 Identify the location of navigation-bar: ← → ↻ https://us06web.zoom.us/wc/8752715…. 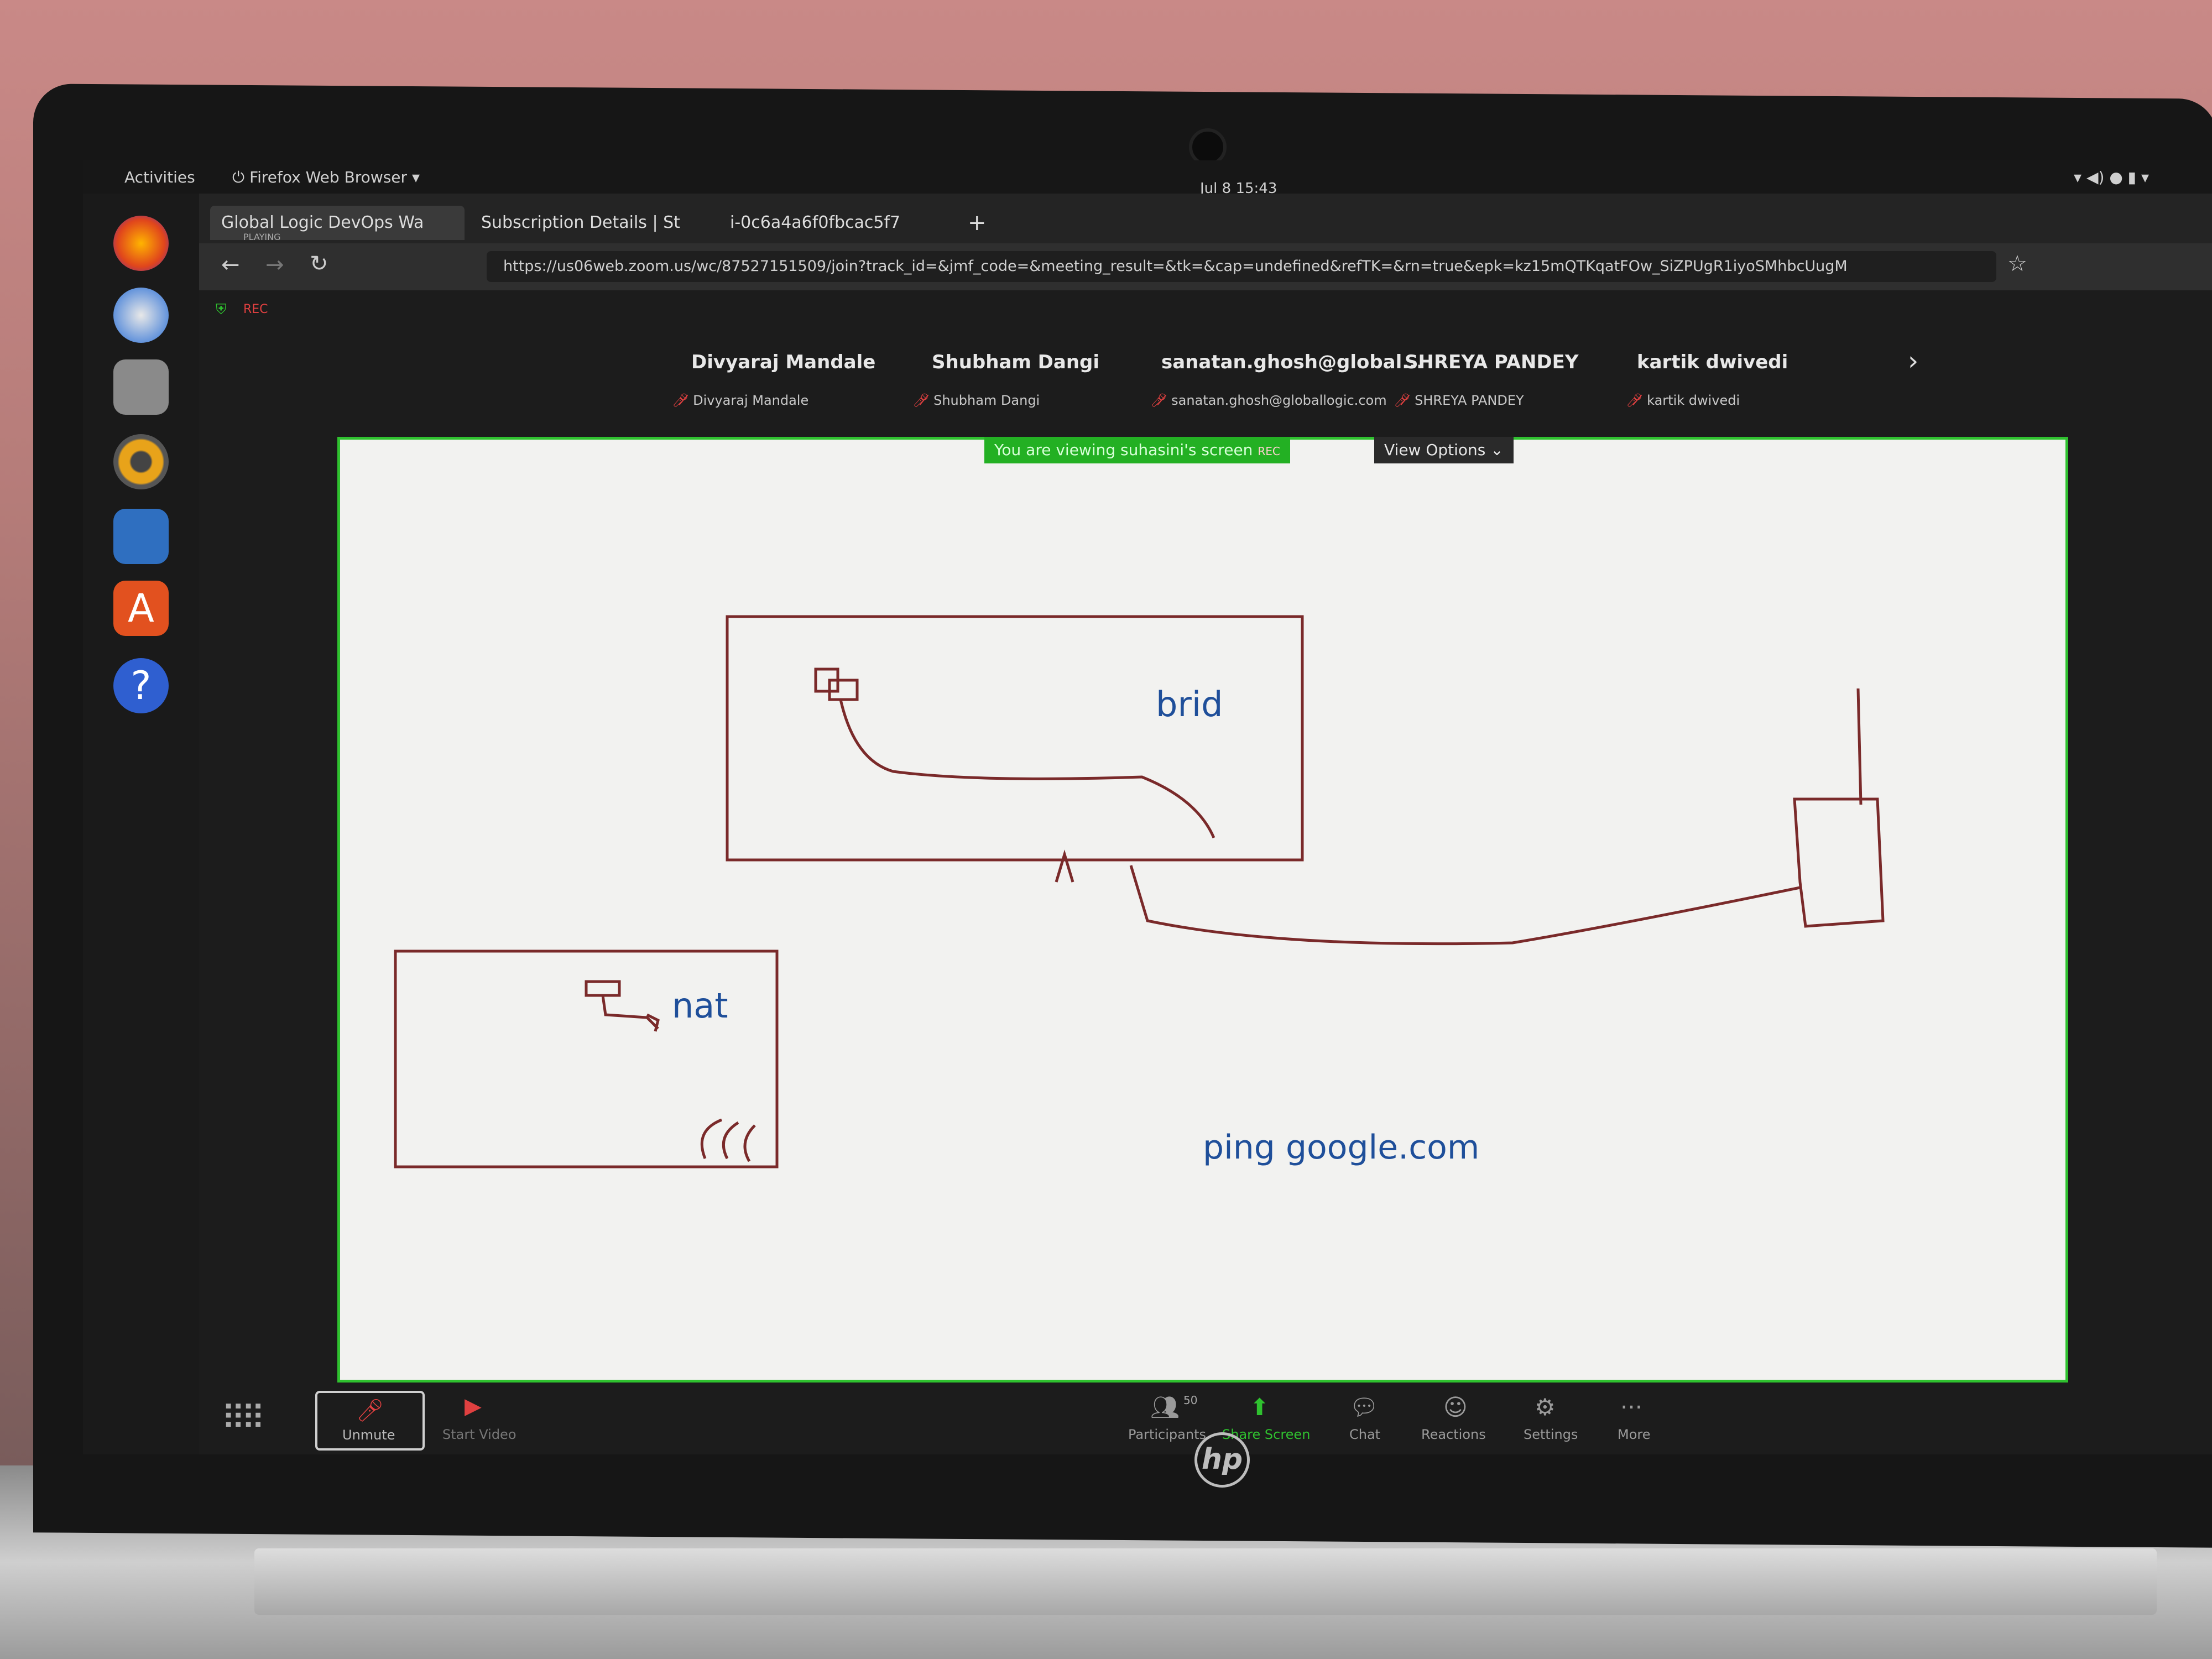
(1206, 267).